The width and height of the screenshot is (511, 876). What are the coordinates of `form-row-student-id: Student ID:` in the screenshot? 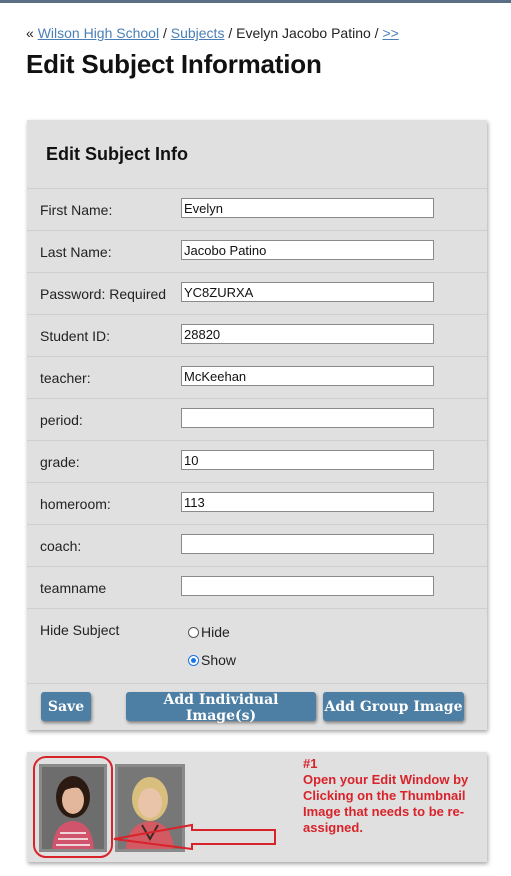 It's located at (257, 335).